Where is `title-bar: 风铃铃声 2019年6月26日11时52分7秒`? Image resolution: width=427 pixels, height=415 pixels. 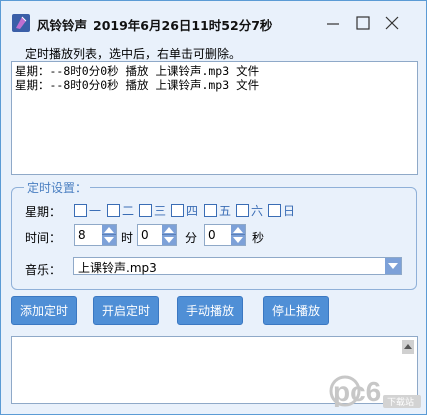 title-bar: 风铃铃声 2019年6月26日11时52分7秒 is located at coordinates (213, 23).